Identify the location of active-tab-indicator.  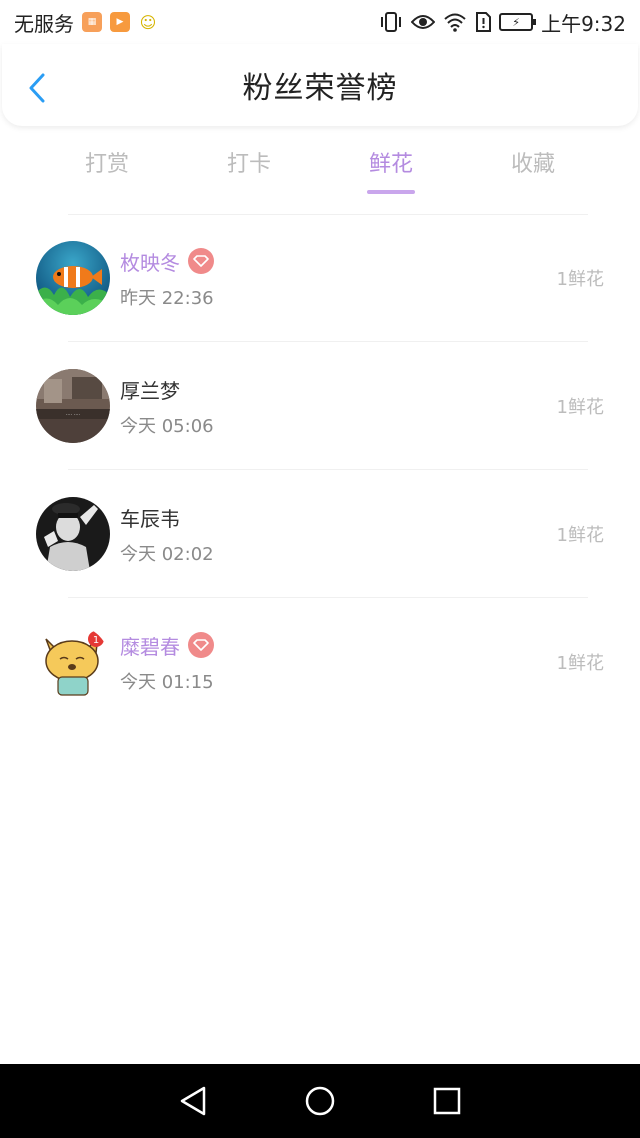
(391, 192).